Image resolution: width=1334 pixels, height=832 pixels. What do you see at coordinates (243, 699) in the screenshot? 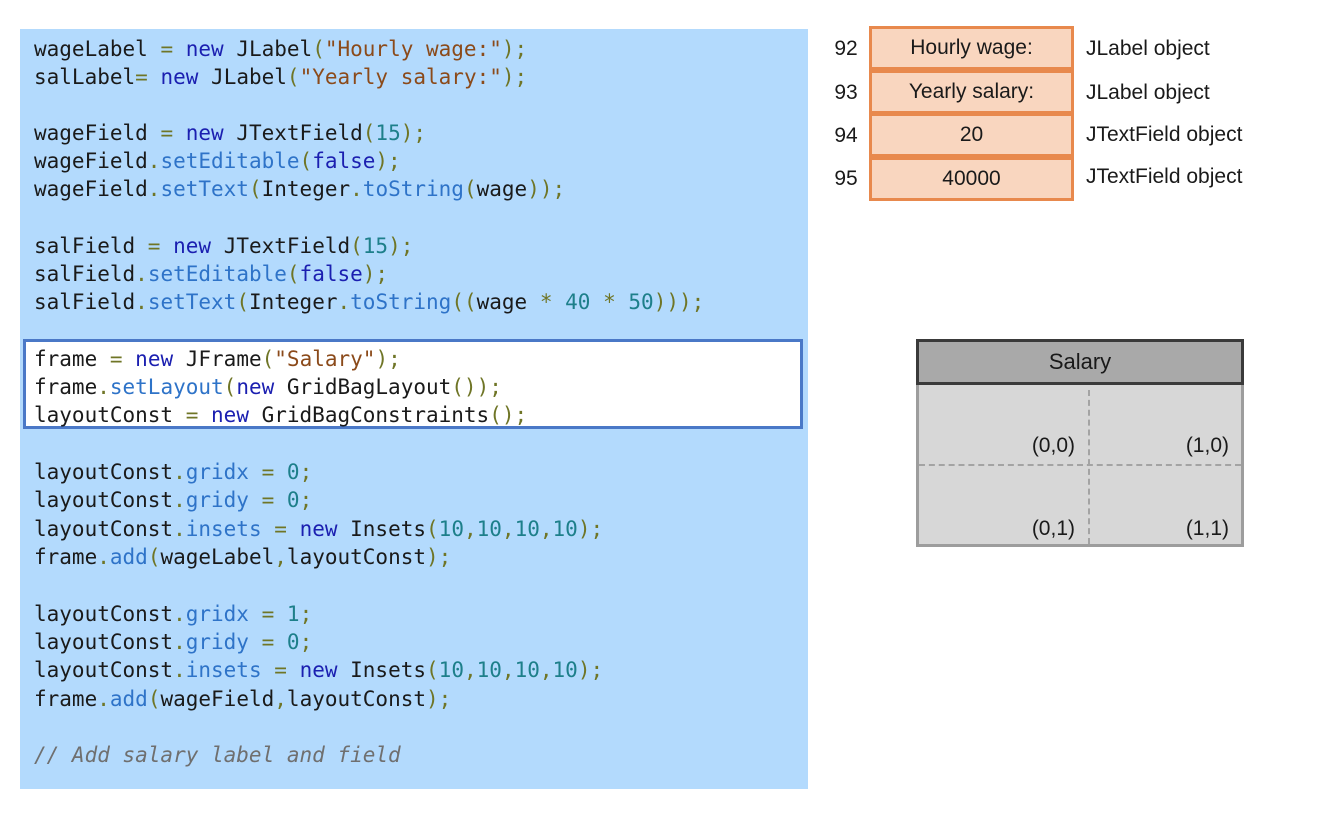
I see `code-line: frame.add(wageField,layoutConst);` at bounding box center [243, 699].